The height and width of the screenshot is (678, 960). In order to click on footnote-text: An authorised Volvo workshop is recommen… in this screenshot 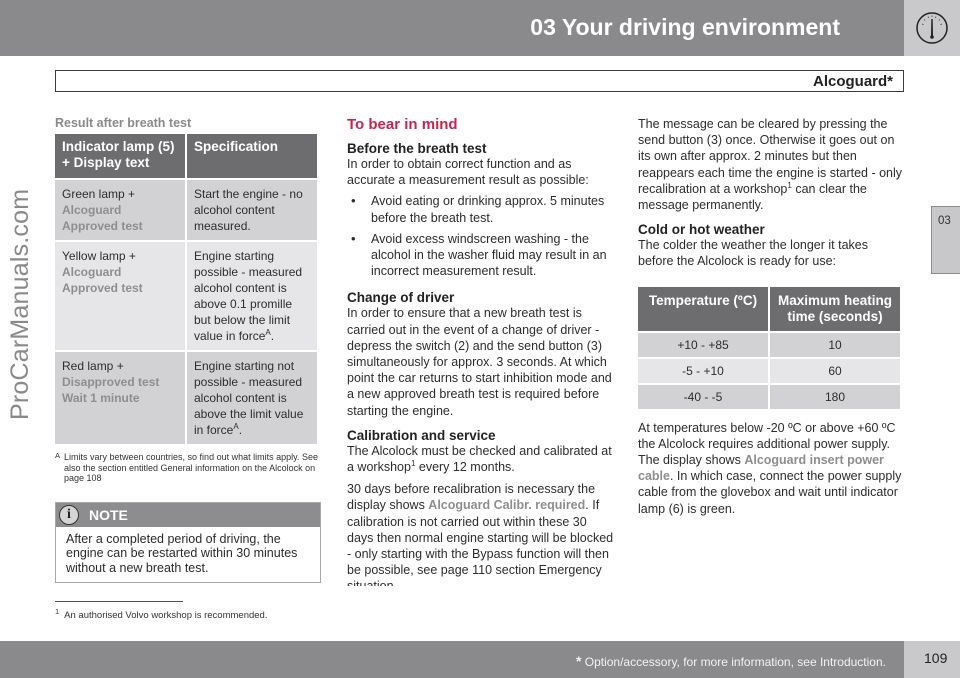, I will do `click(166, 616)`.